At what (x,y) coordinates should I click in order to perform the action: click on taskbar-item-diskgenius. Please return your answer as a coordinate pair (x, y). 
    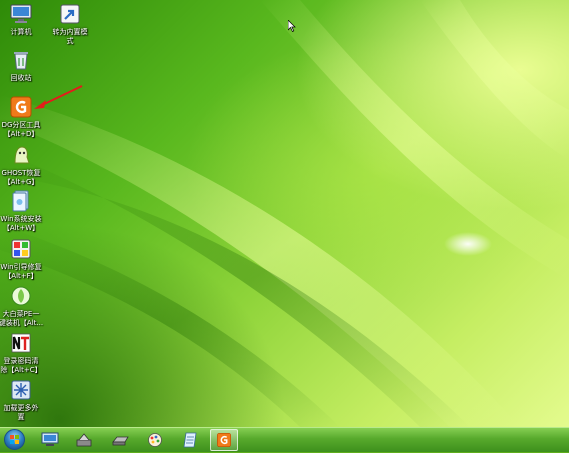
    Looking at the image, I should click on (224, 440).